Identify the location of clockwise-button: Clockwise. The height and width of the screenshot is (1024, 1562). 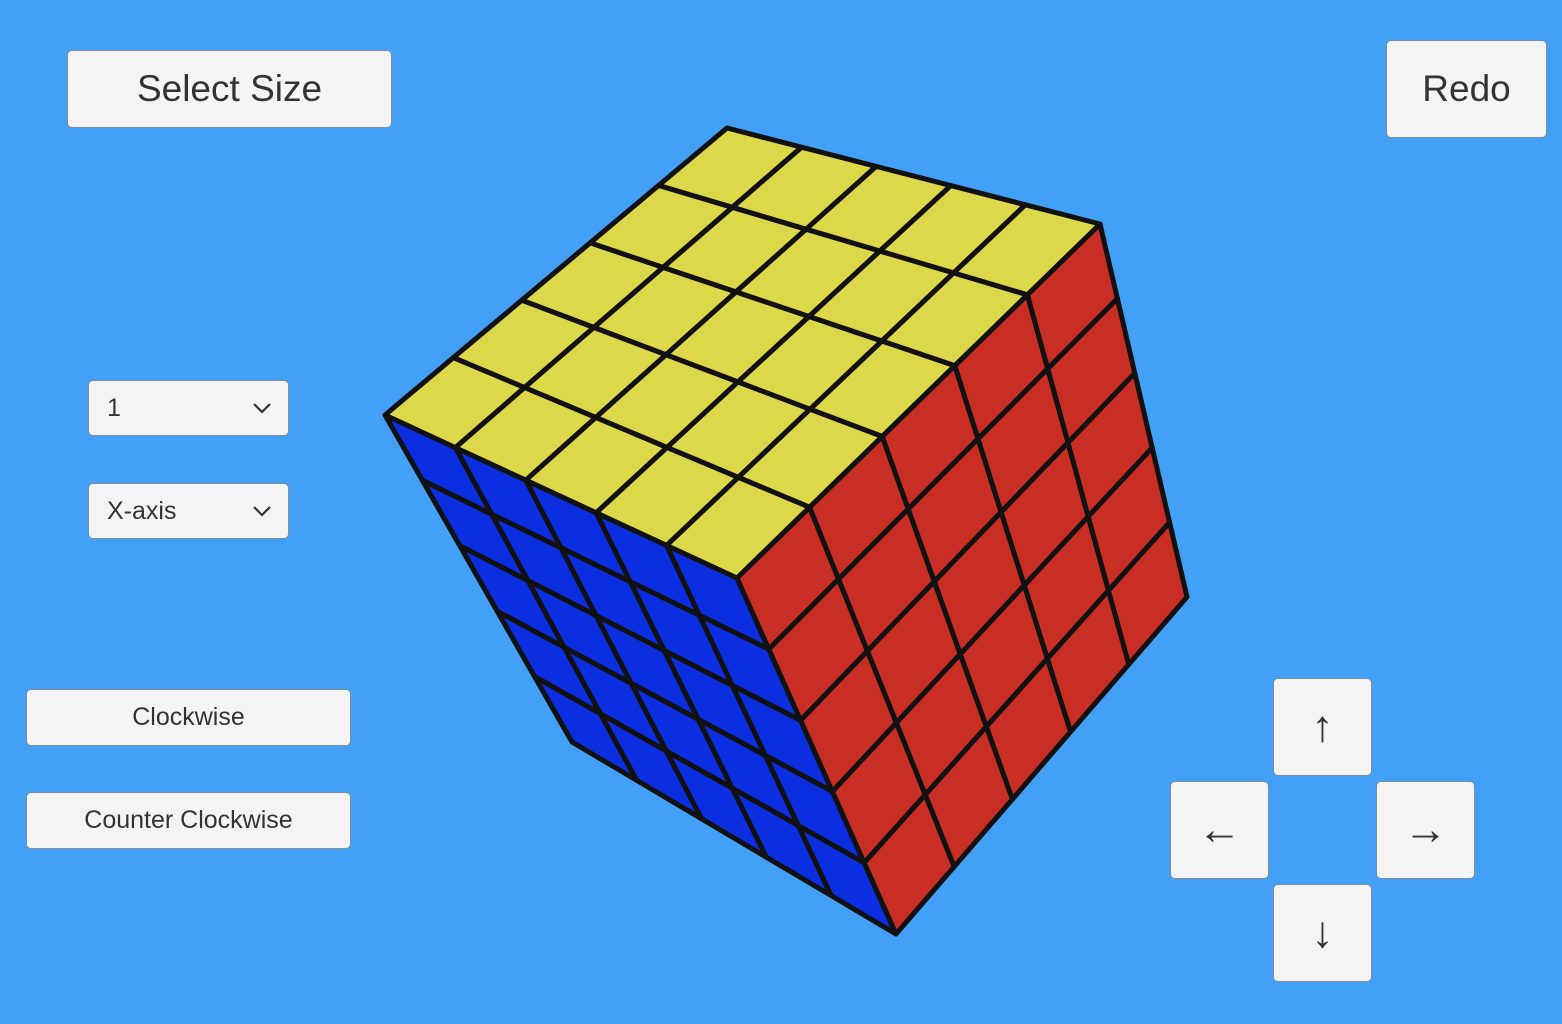
(188, 717).